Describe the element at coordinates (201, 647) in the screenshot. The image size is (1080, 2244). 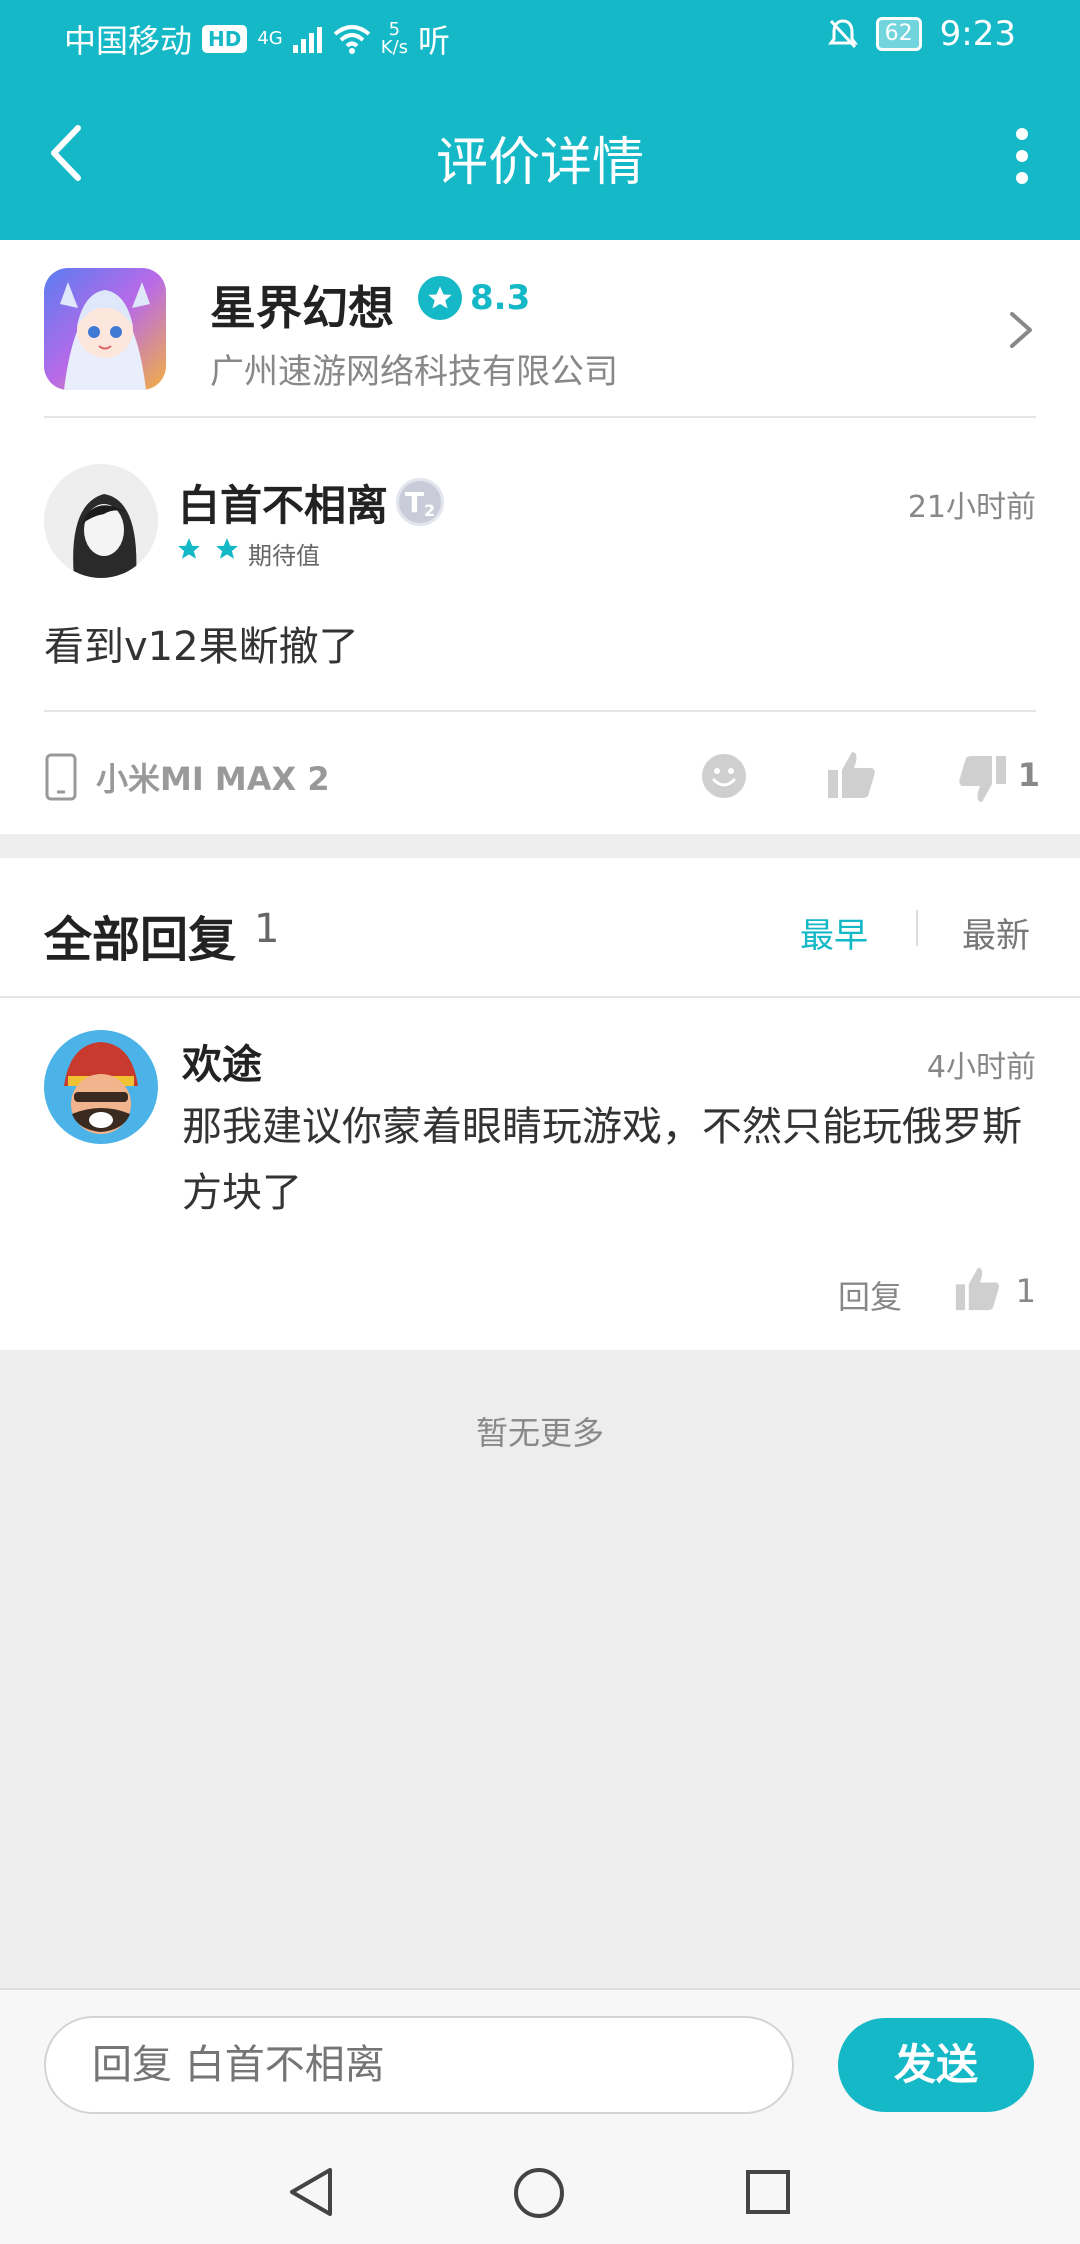
I see `review-content: 看到v12果断撤了` at that location.